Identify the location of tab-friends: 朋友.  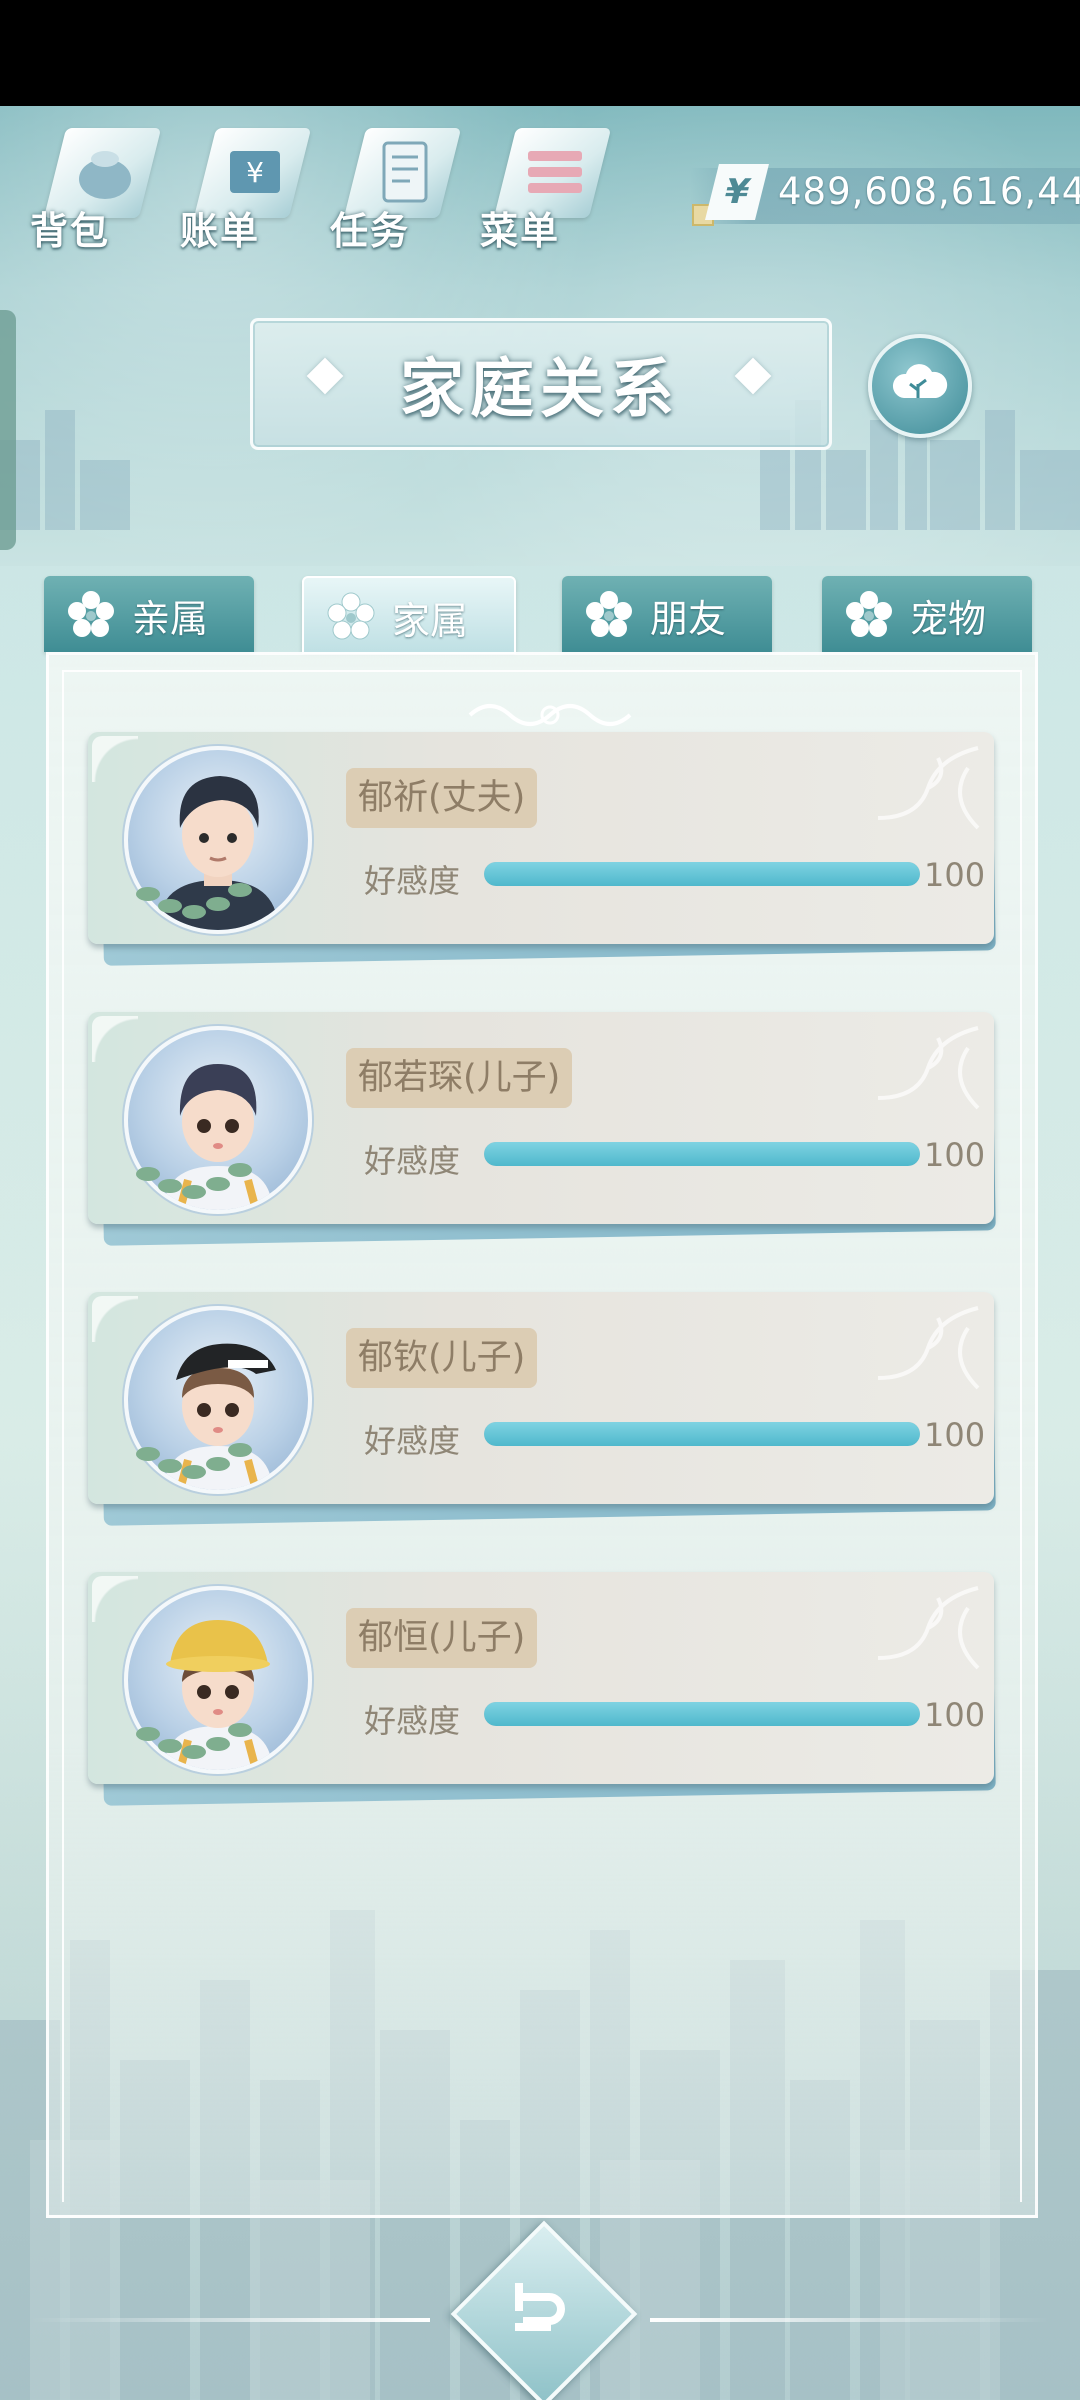
(667, 614).